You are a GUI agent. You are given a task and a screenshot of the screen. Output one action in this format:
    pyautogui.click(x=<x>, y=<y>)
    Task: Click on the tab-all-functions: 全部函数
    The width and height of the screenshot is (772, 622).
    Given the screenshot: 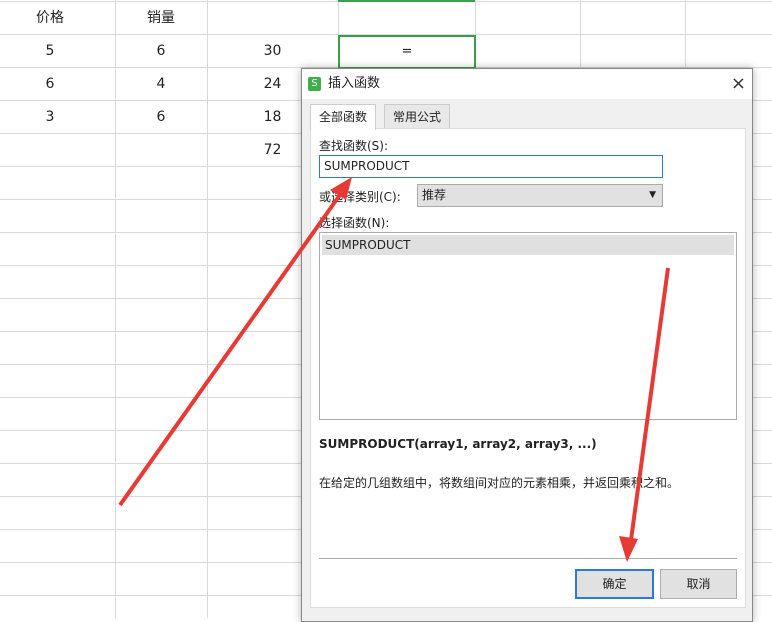 What is the action you would take?
    pyautogui.click(x=343, y=117)
    